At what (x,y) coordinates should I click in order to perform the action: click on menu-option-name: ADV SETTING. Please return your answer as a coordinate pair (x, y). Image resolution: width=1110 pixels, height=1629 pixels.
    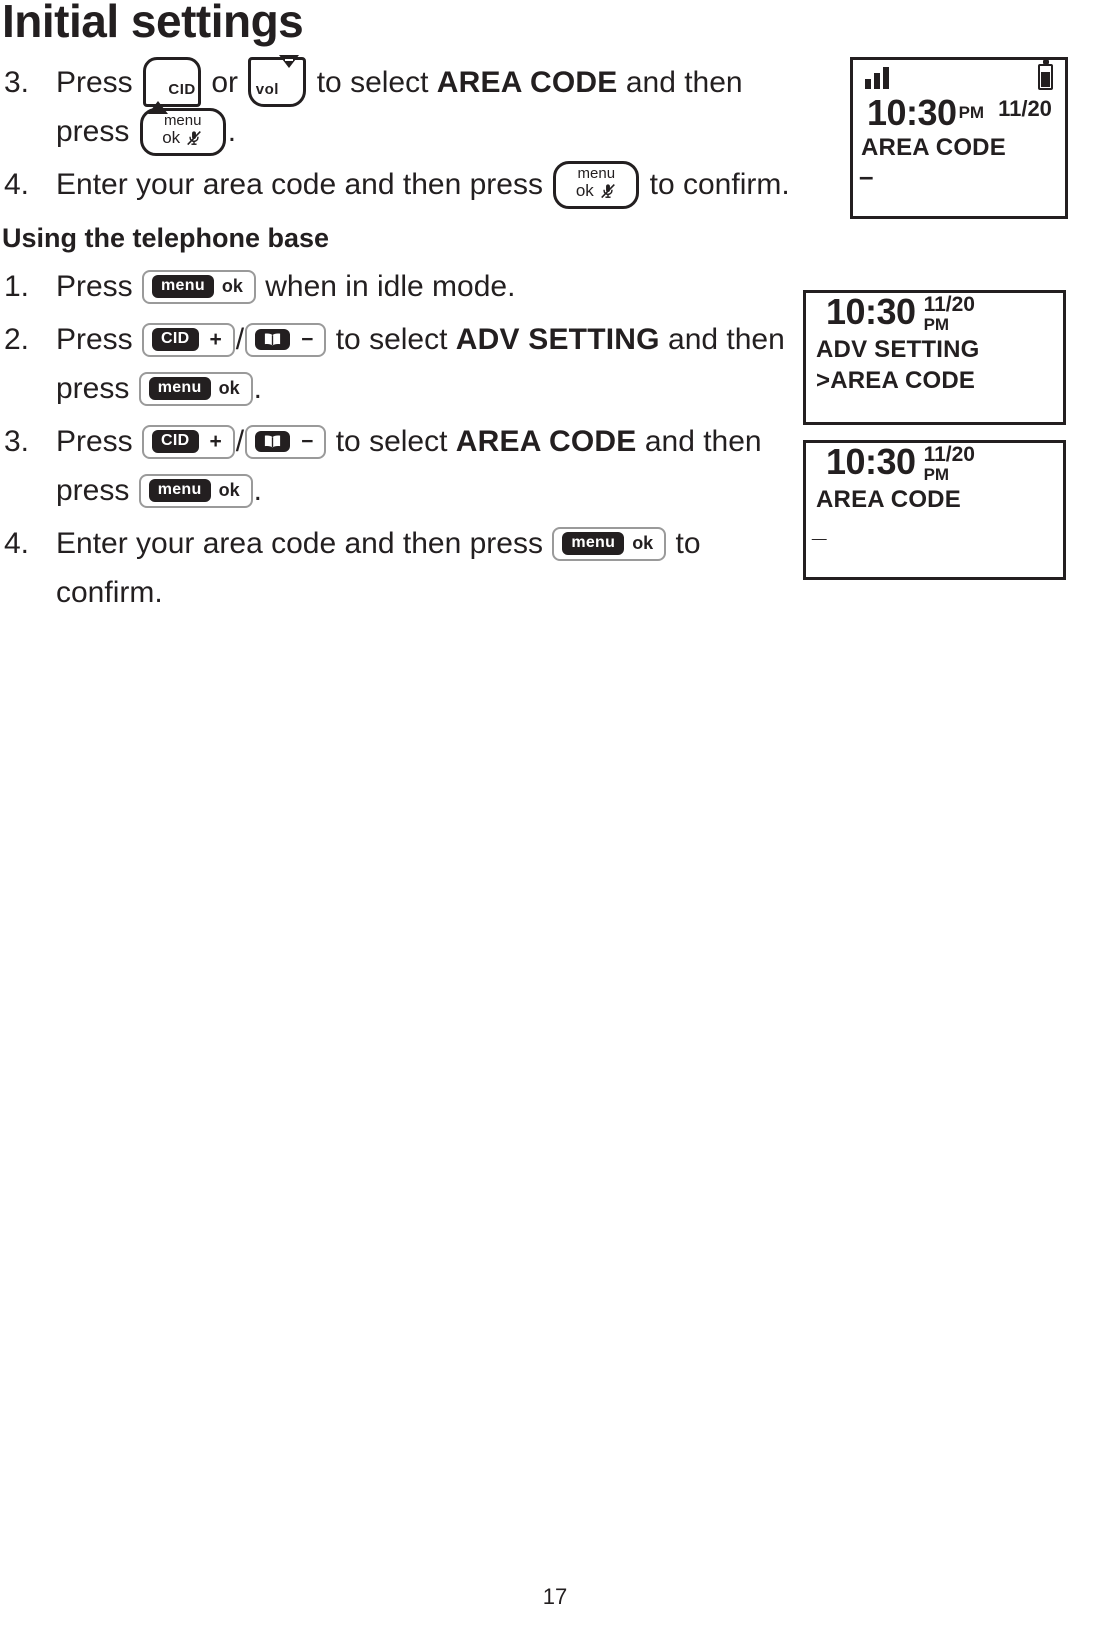
    Looking at the image, I should click on (557, 340).